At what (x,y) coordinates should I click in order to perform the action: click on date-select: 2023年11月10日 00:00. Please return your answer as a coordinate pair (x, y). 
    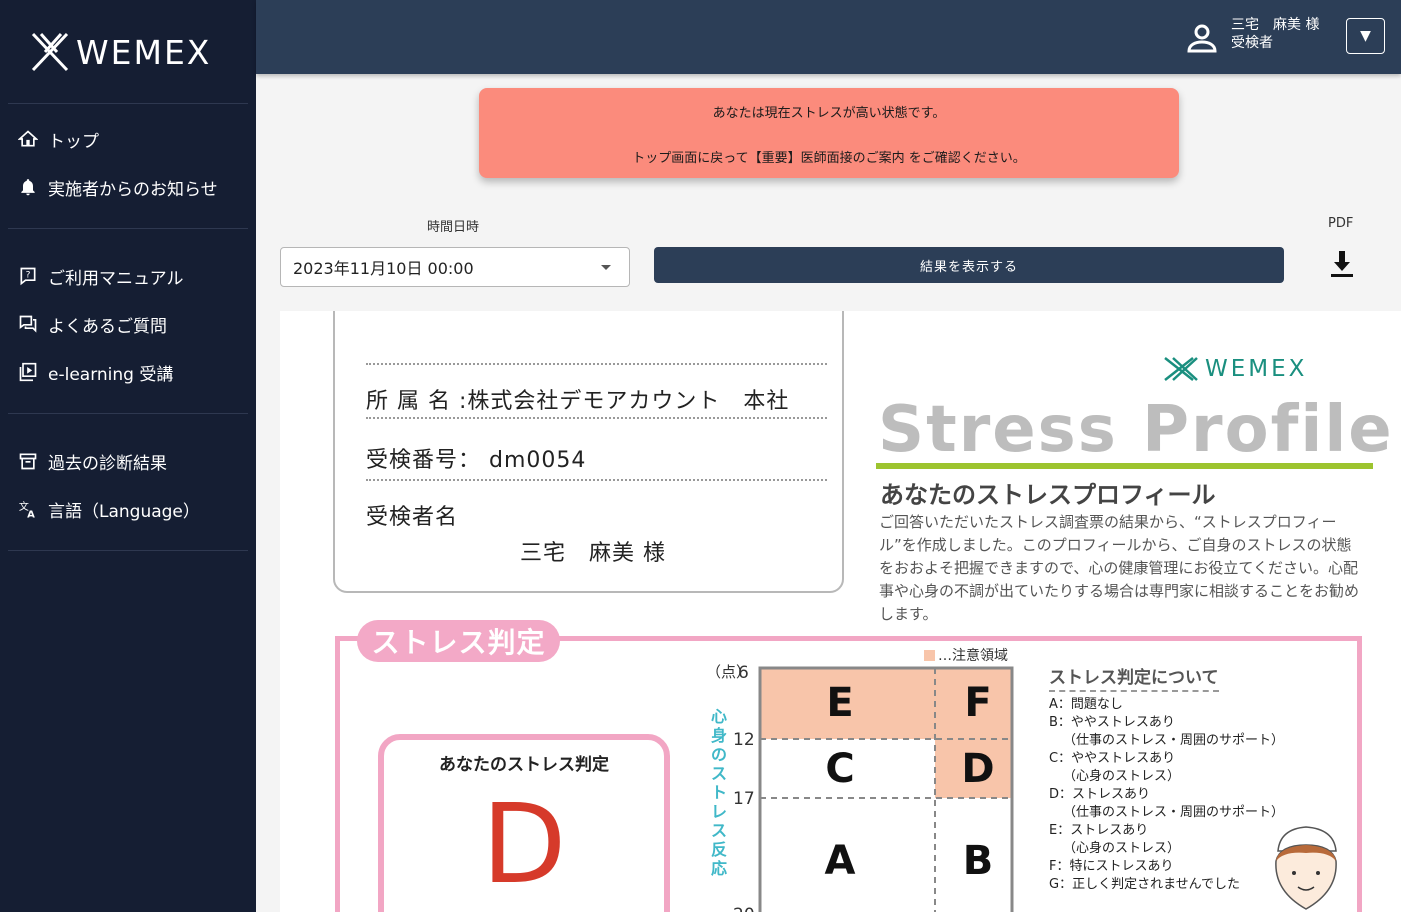
    Looking at the image, I should click on (455, 267).